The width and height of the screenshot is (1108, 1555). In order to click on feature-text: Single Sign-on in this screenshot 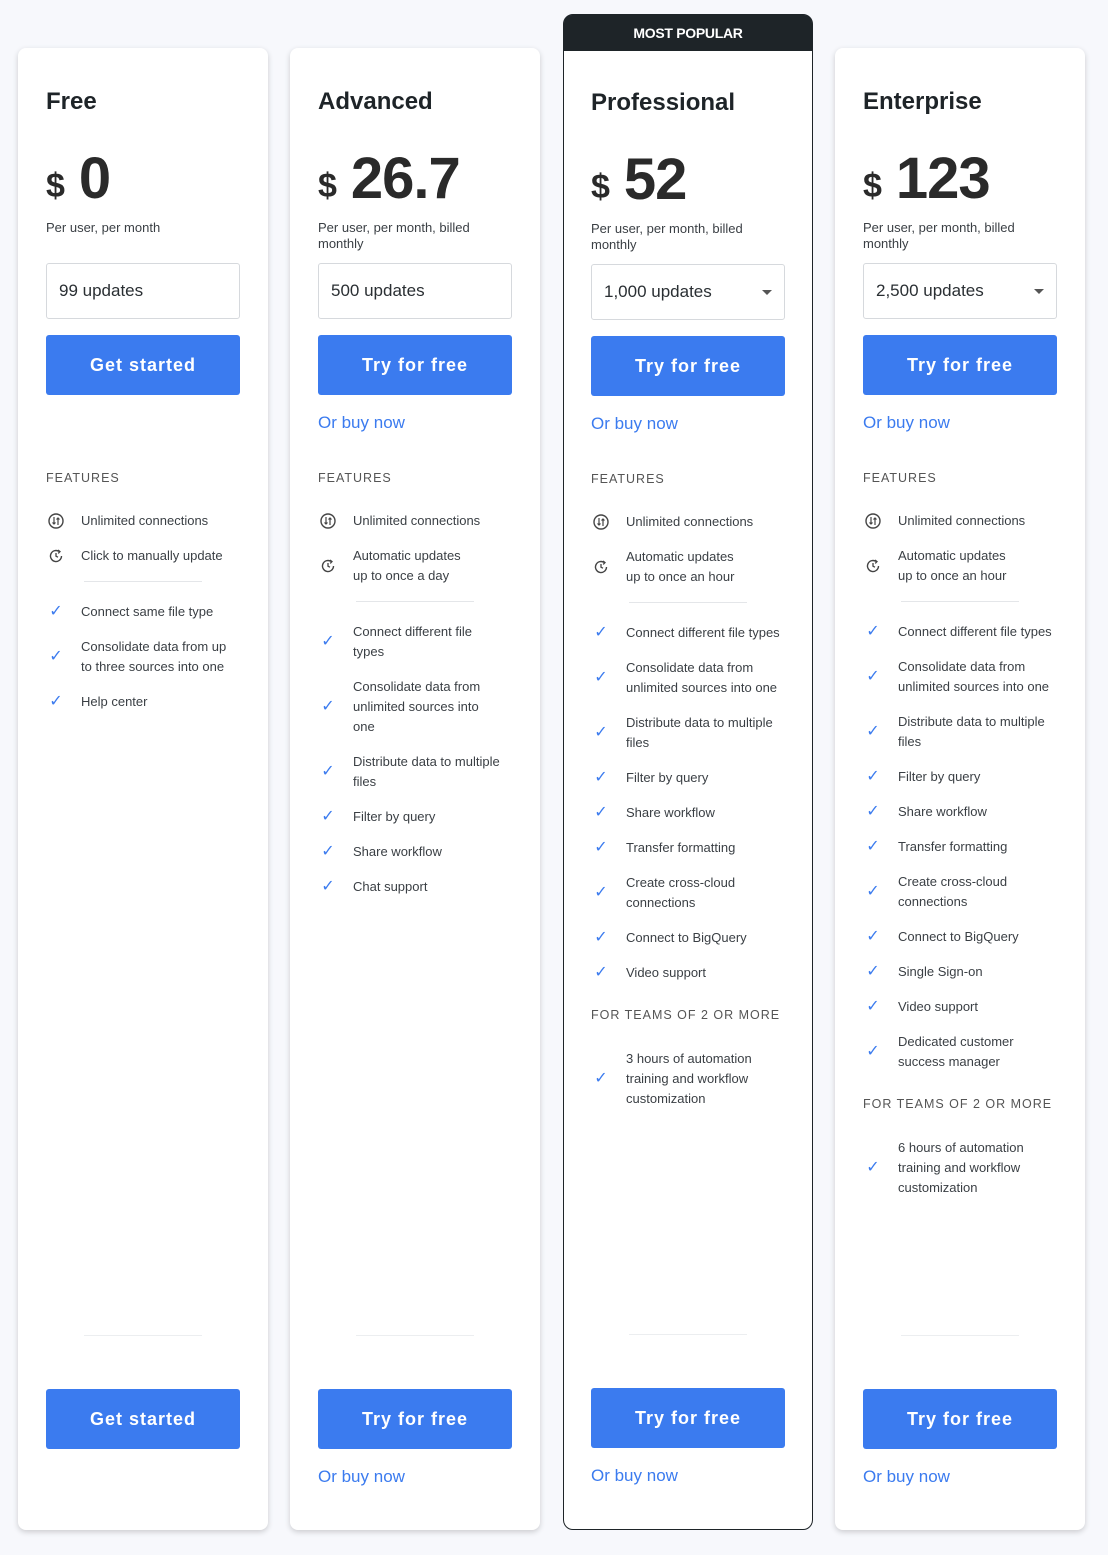, I will do `click(940, 971)`.